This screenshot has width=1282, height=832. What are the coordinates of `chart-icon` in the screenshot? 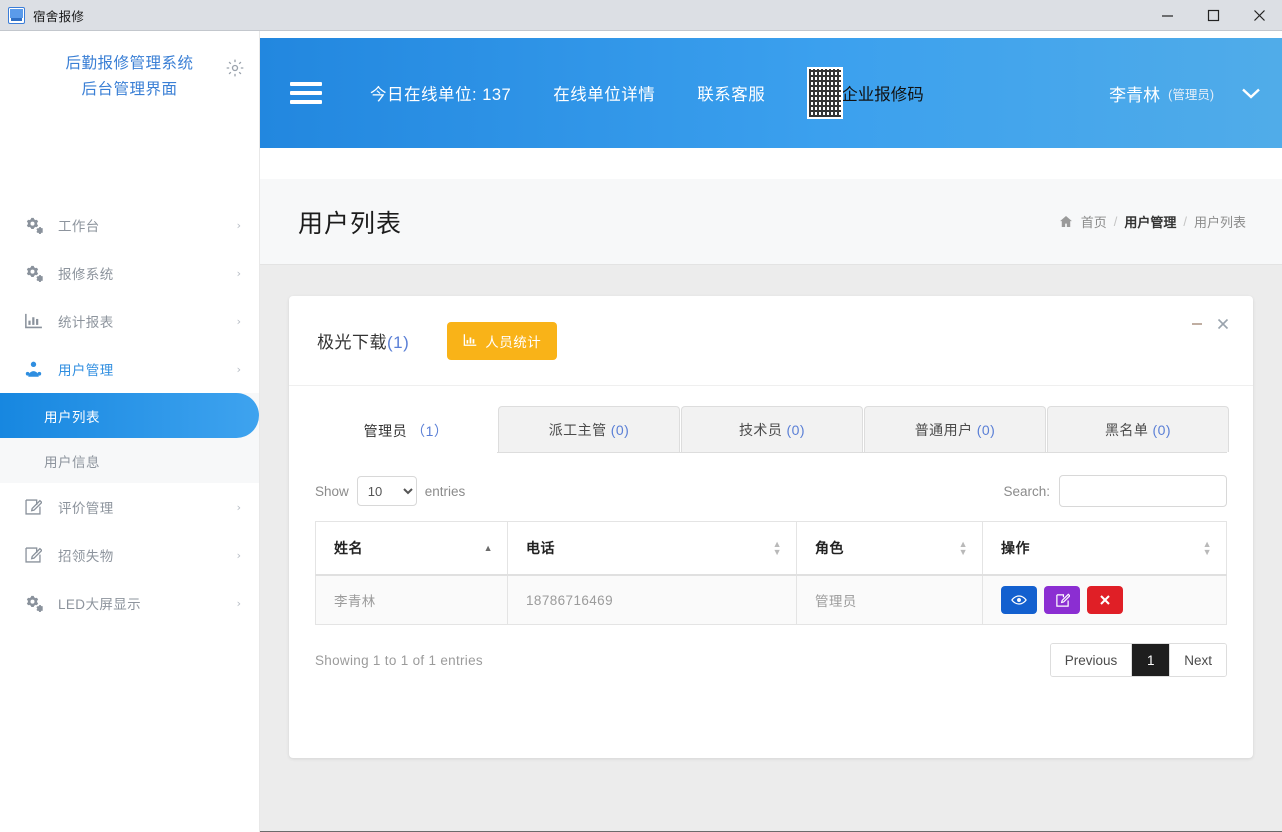 It's located at (33, 321).